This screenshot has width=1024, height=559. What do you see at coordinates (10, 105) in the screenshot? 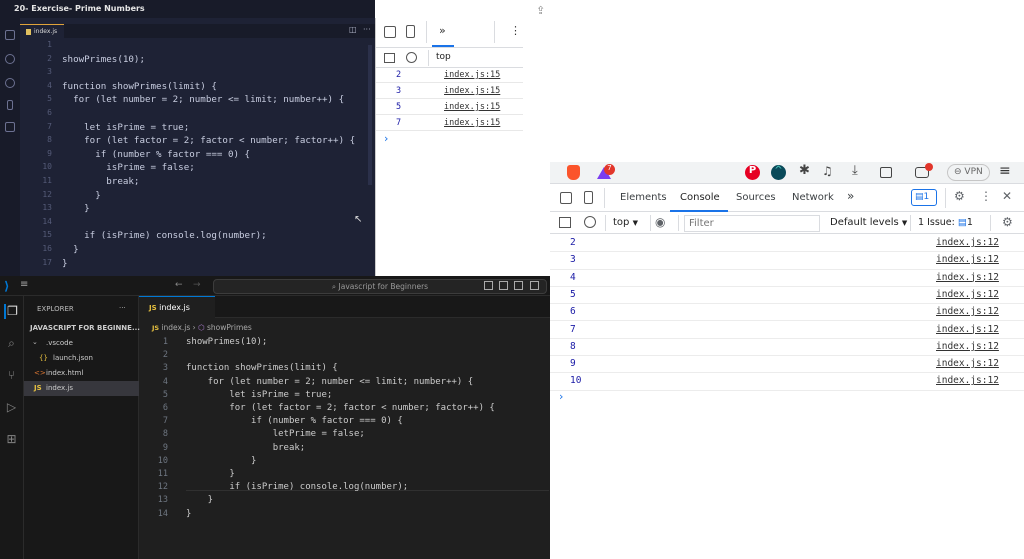
I see `source-control-icon` at bounding box center [10, 105].